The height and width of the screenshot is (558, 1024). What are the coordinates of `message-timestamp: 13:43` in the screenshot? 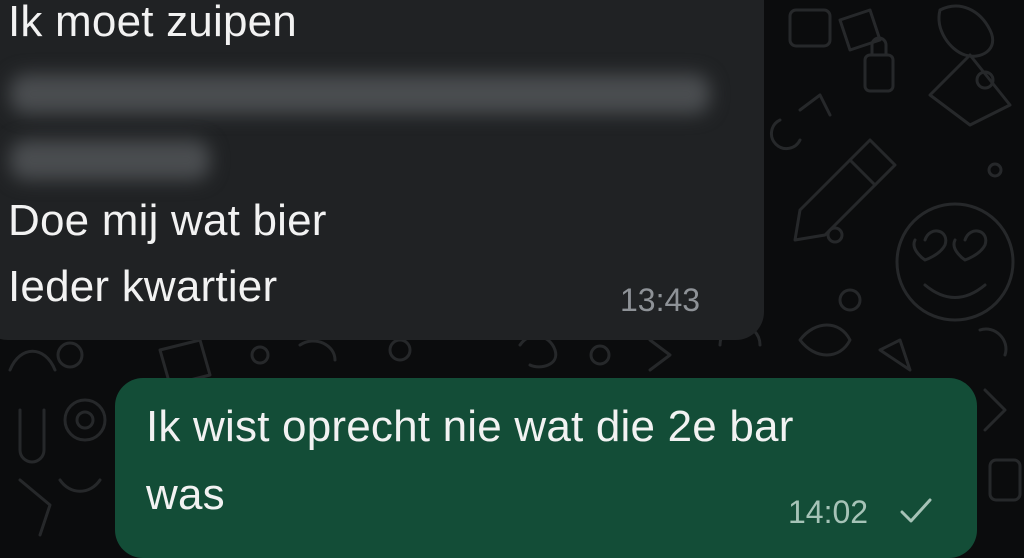 It's located at (660, 300).